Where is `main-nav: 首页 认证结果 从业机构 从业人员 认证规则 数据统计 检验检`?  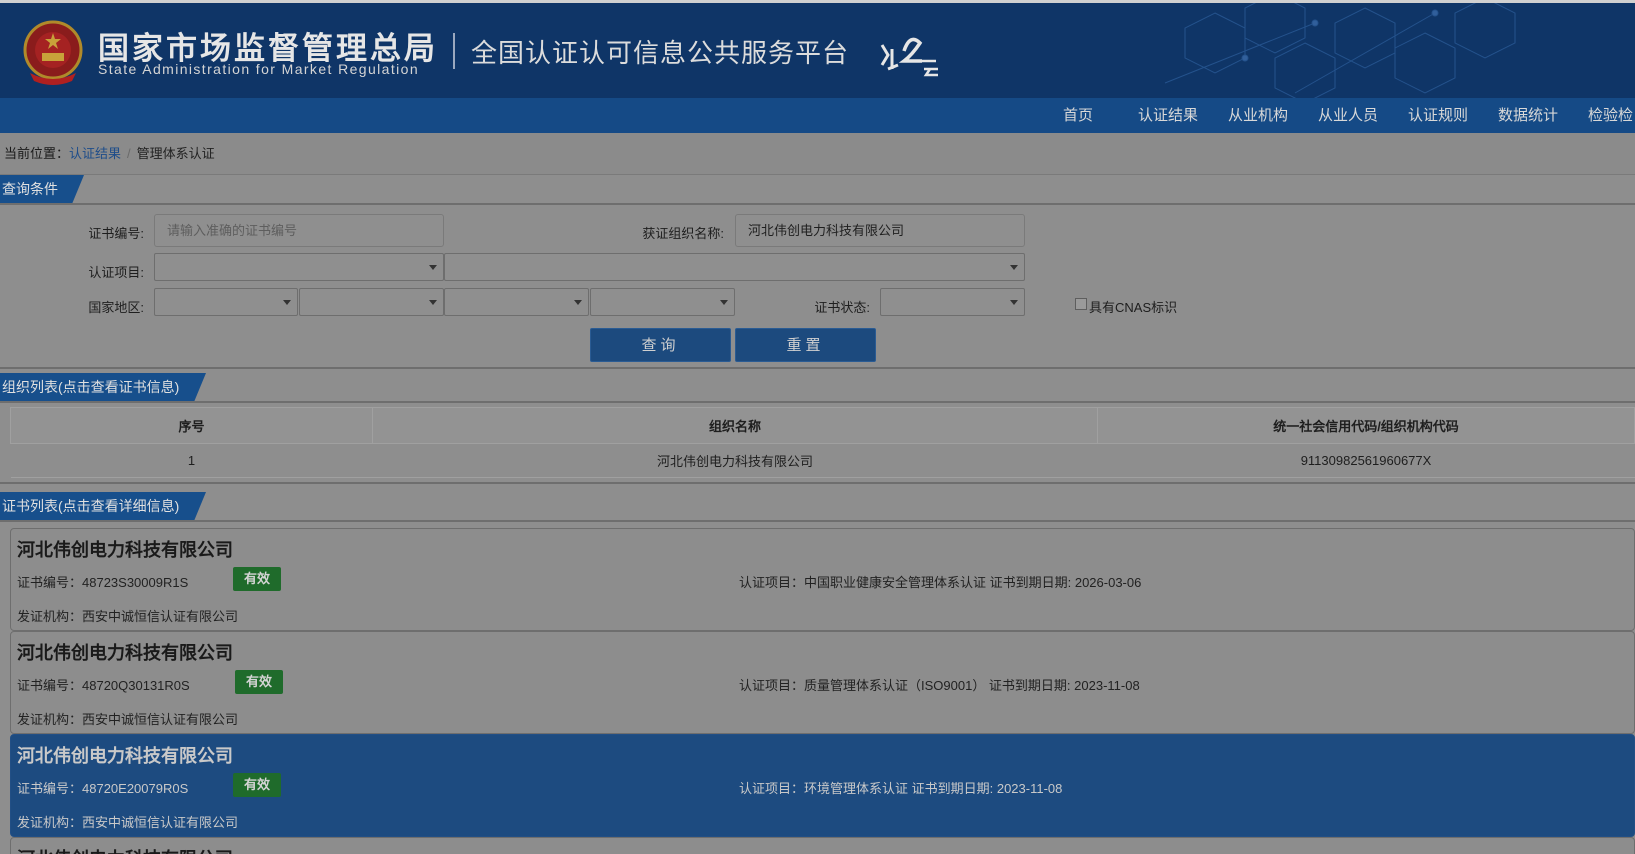
main-nav: 首页 认证结果 从业机构 从业人员 认证规则 数据统计 检验检 is located at coordinates (817, 115).